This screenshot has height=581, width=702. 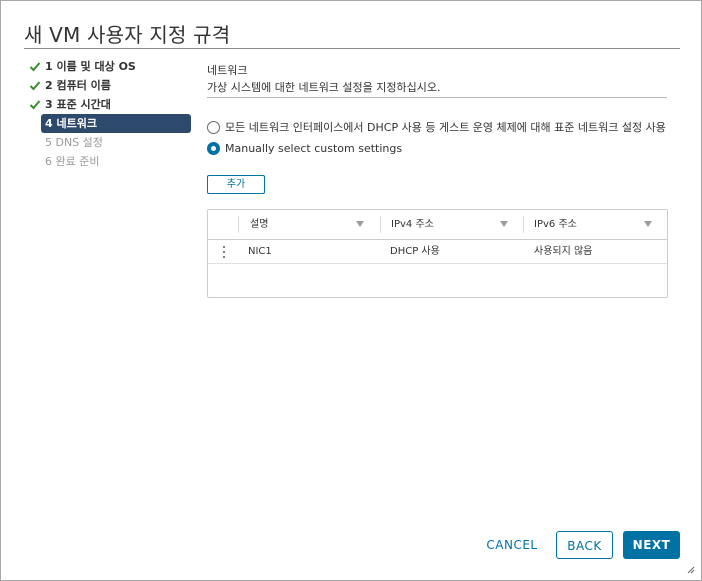 What do you see at coordinates (512, 545) in the screenshot?
I see `cancel-button: CANCEL` at bounding box center [512, 545].